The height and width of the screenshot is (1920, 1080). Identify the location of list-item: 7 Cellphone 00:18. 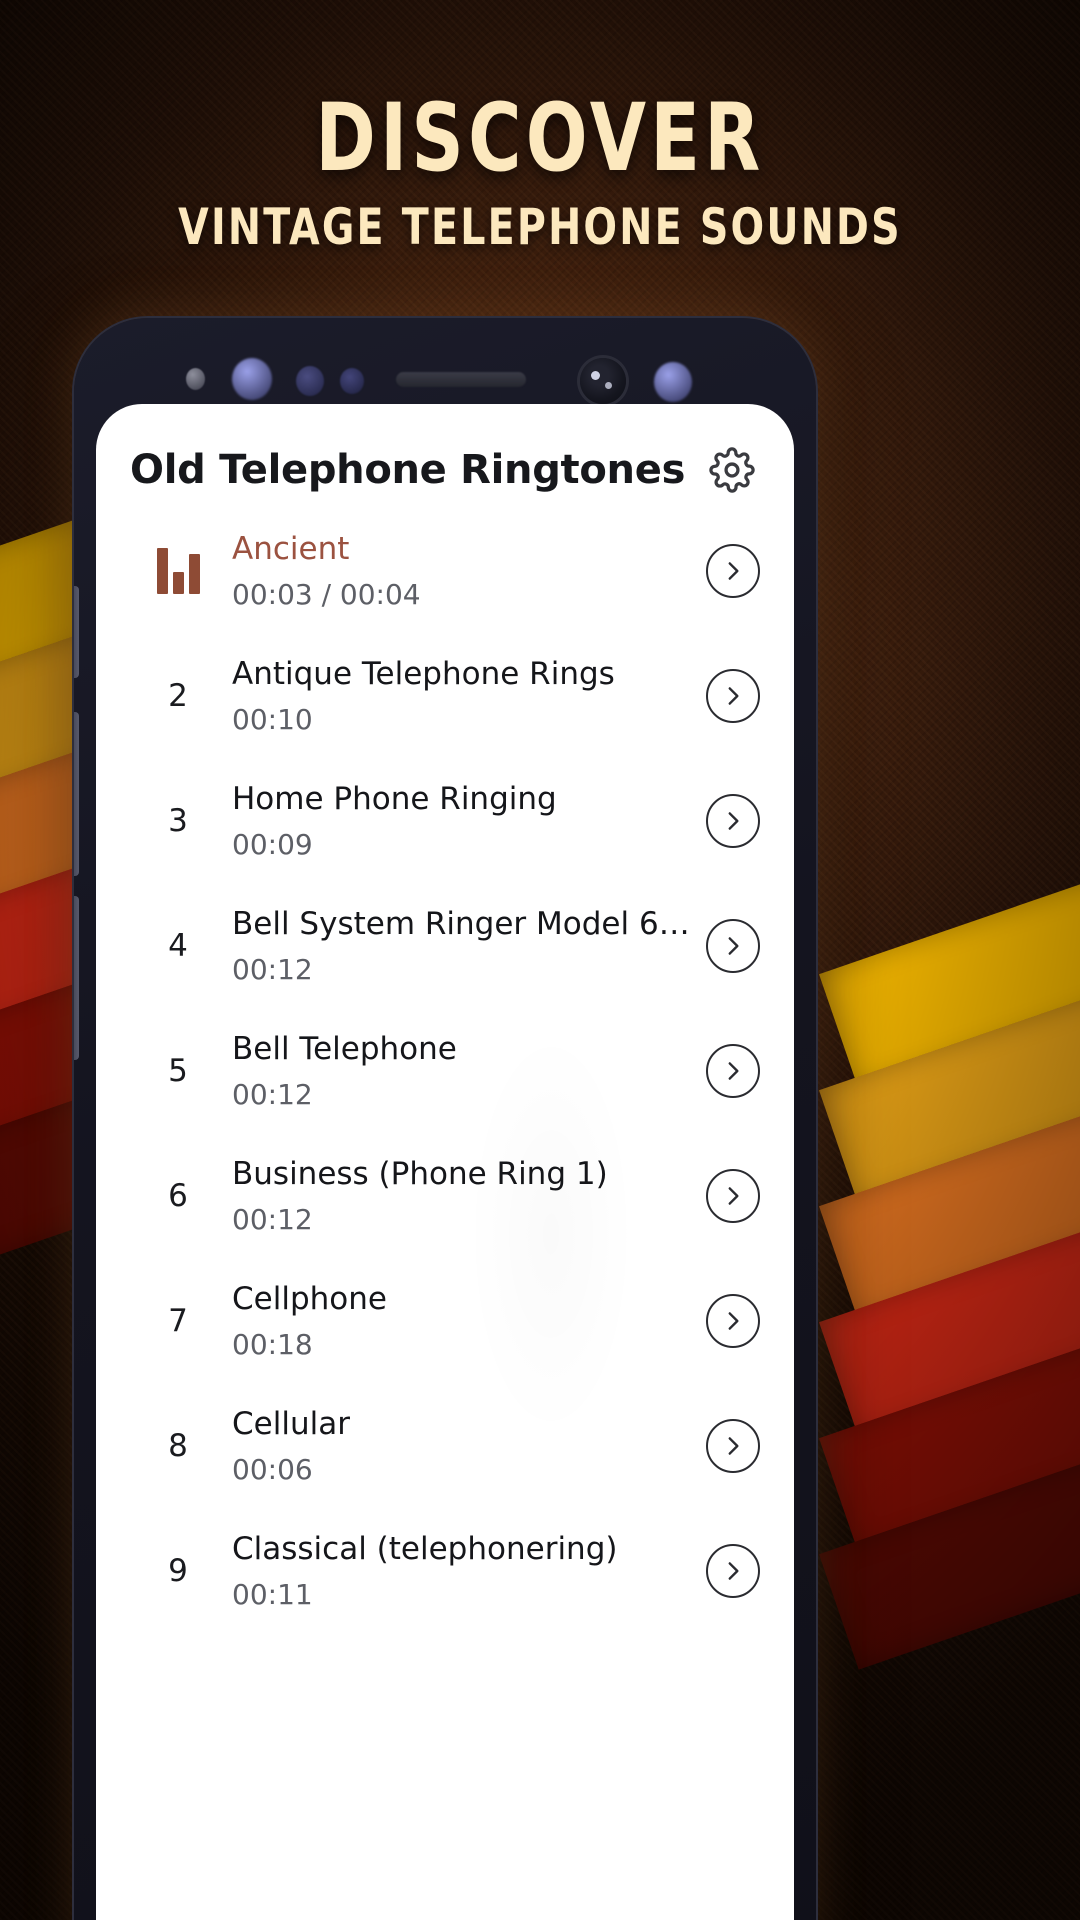
(445, 1320).